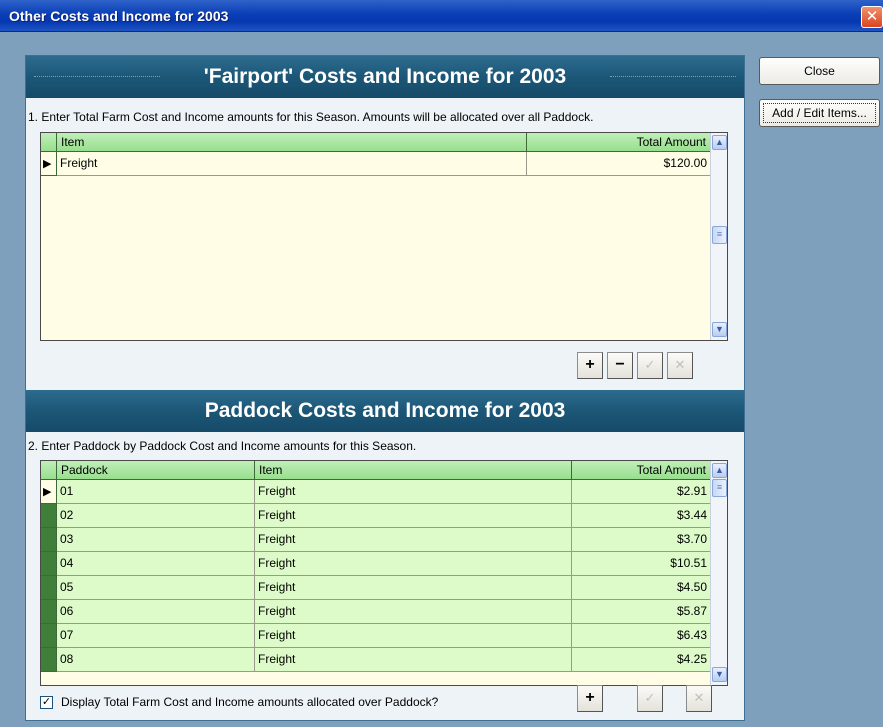  I want to click on farm-row-total: $120.00, so click(619, 164).